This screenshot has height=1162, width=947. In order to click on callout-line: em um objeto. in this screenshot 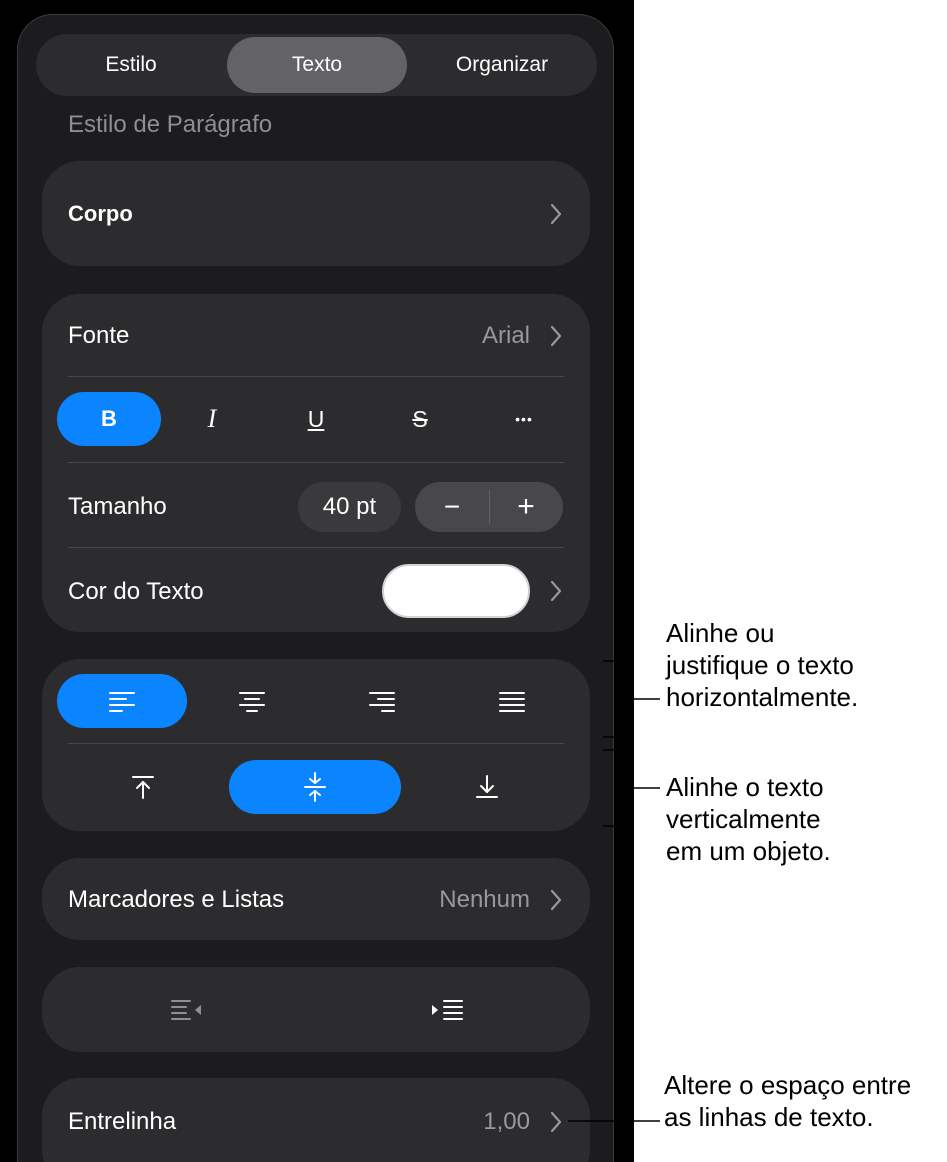, I will do `click(748, 851)`.